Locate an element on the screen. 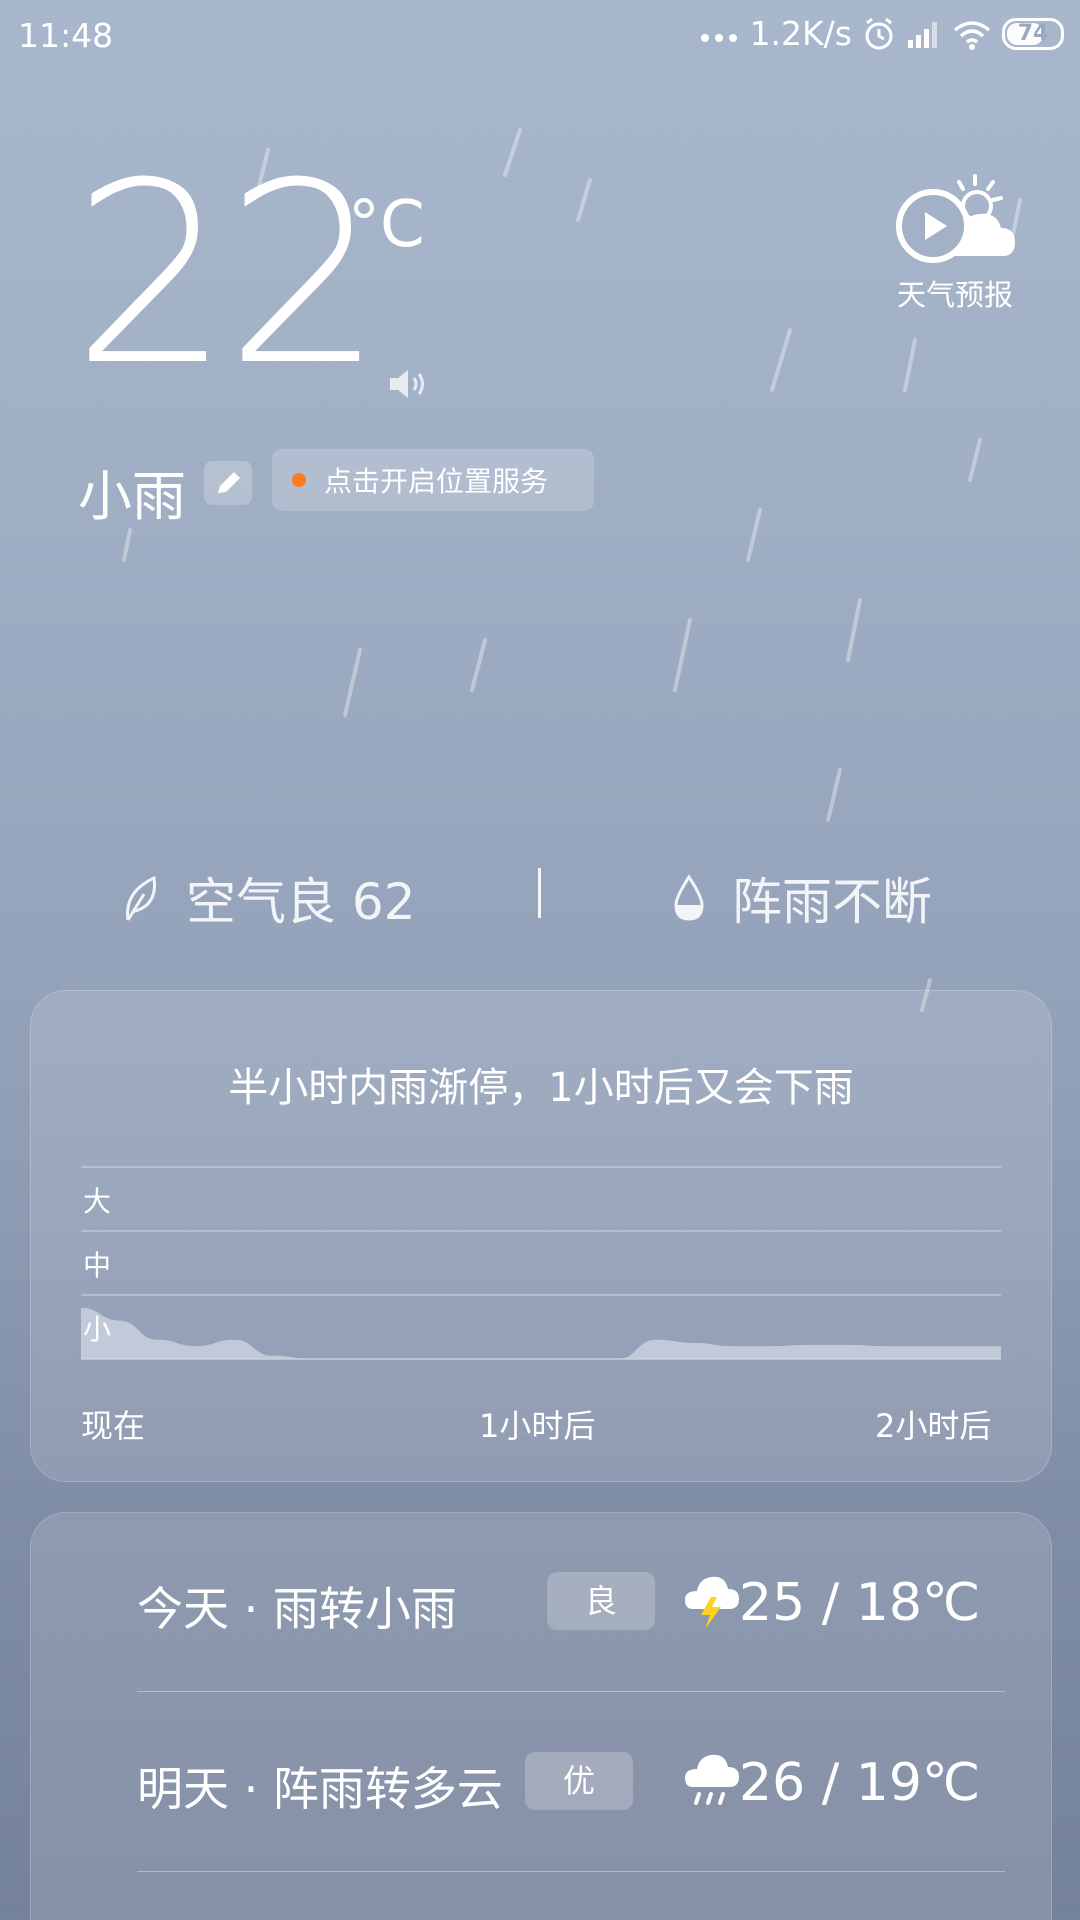  status-icons: 1.2K/s 74 is located at coordinates (881, 33).